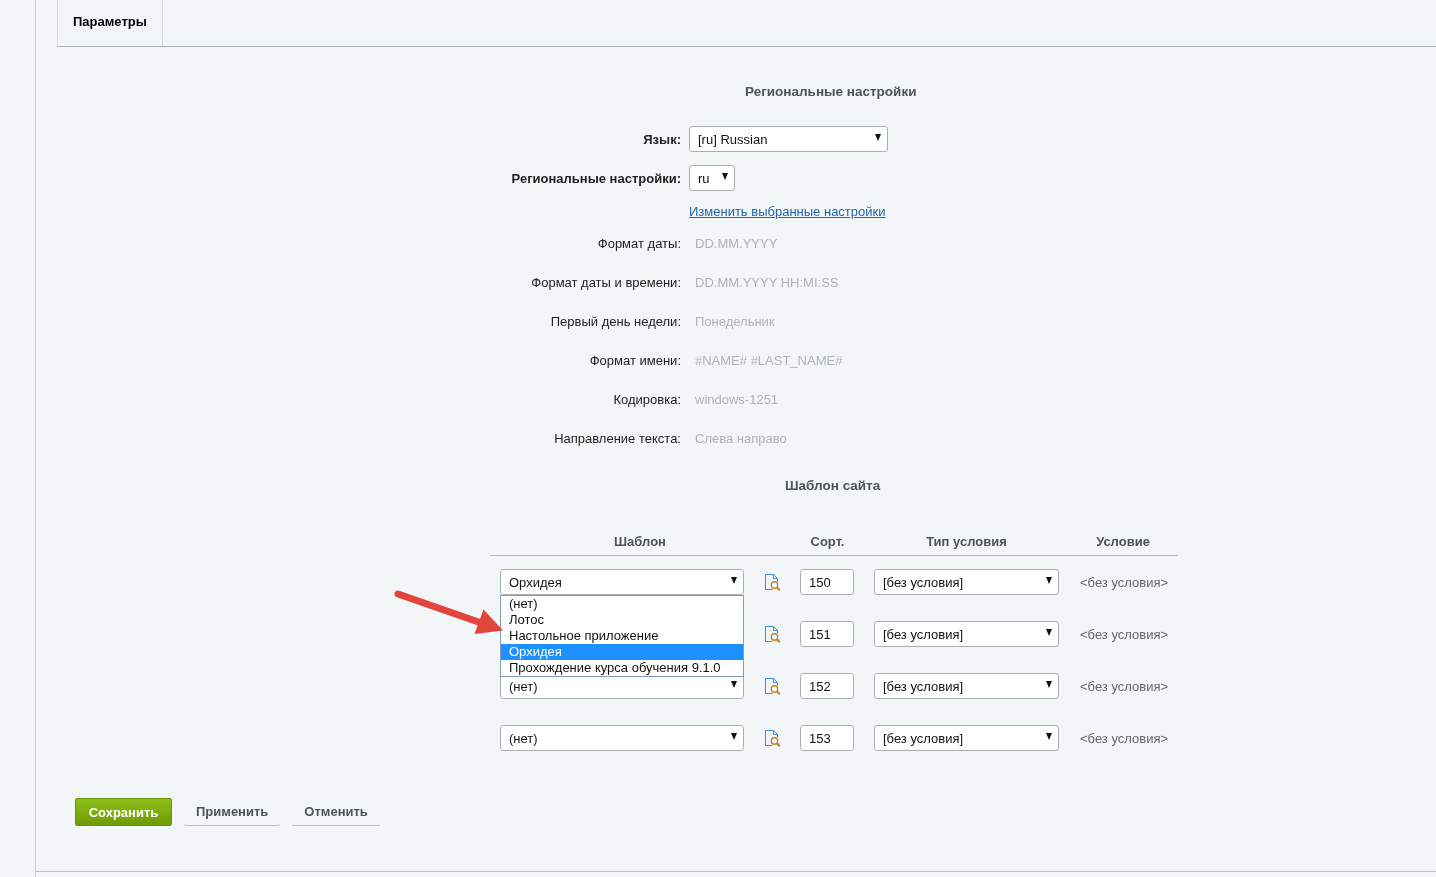 Image resolution: width=1436 pixels, height=877 pixels. What do you see at coordinates (617, 438) in the screenshot?
I see `field-label: Направление текста:` at bounding box center [617, 438].